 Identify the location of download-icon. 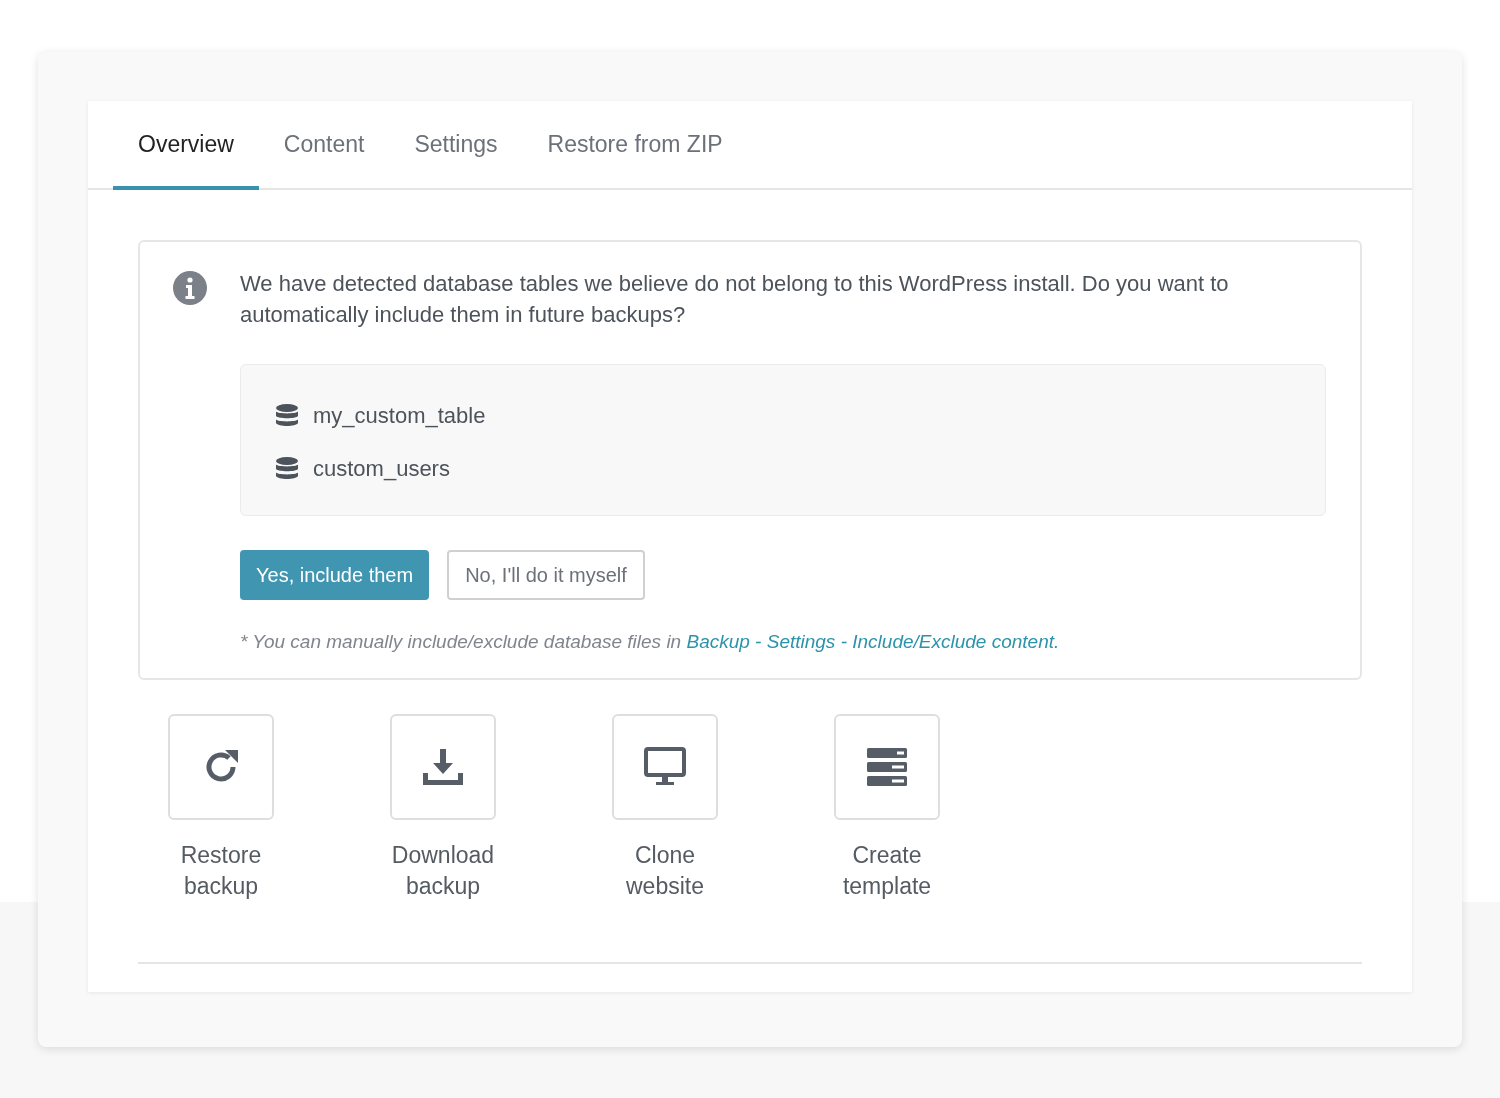
(443, 767).